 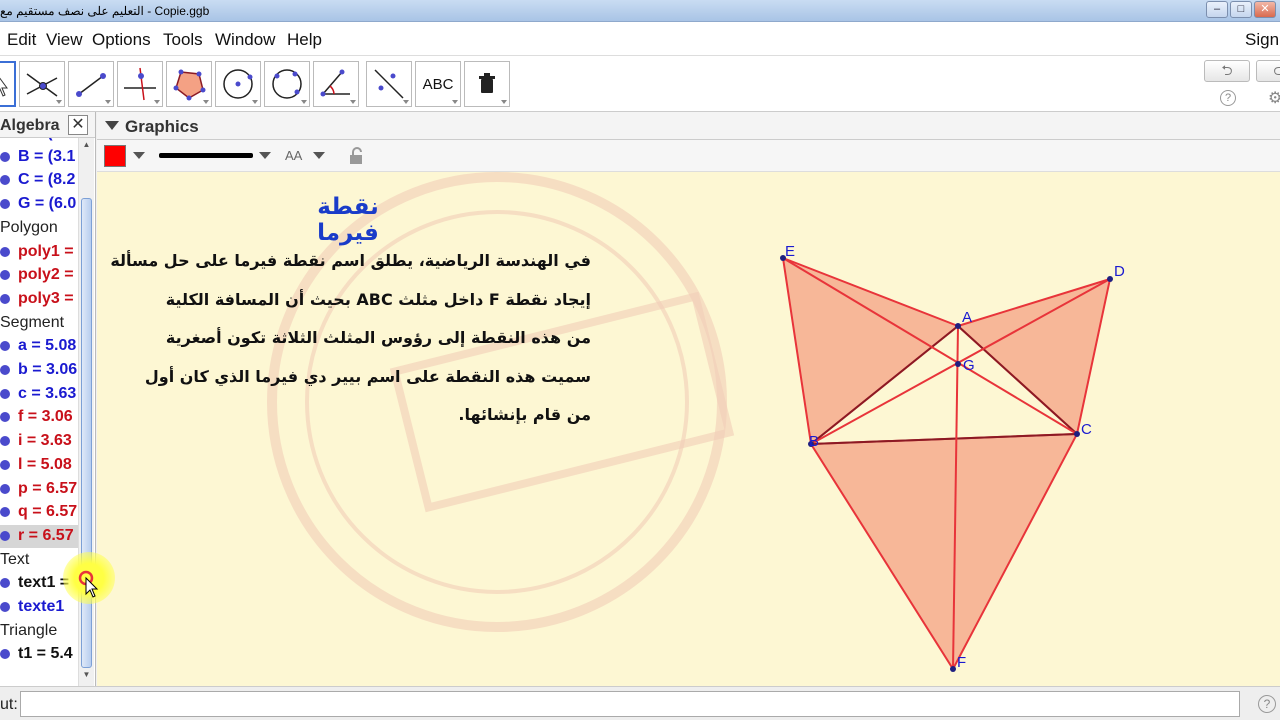 What do you see at coordinates (91, 84) in the screenshot?
I see `segment-tool` at bounding box center [91, 84].